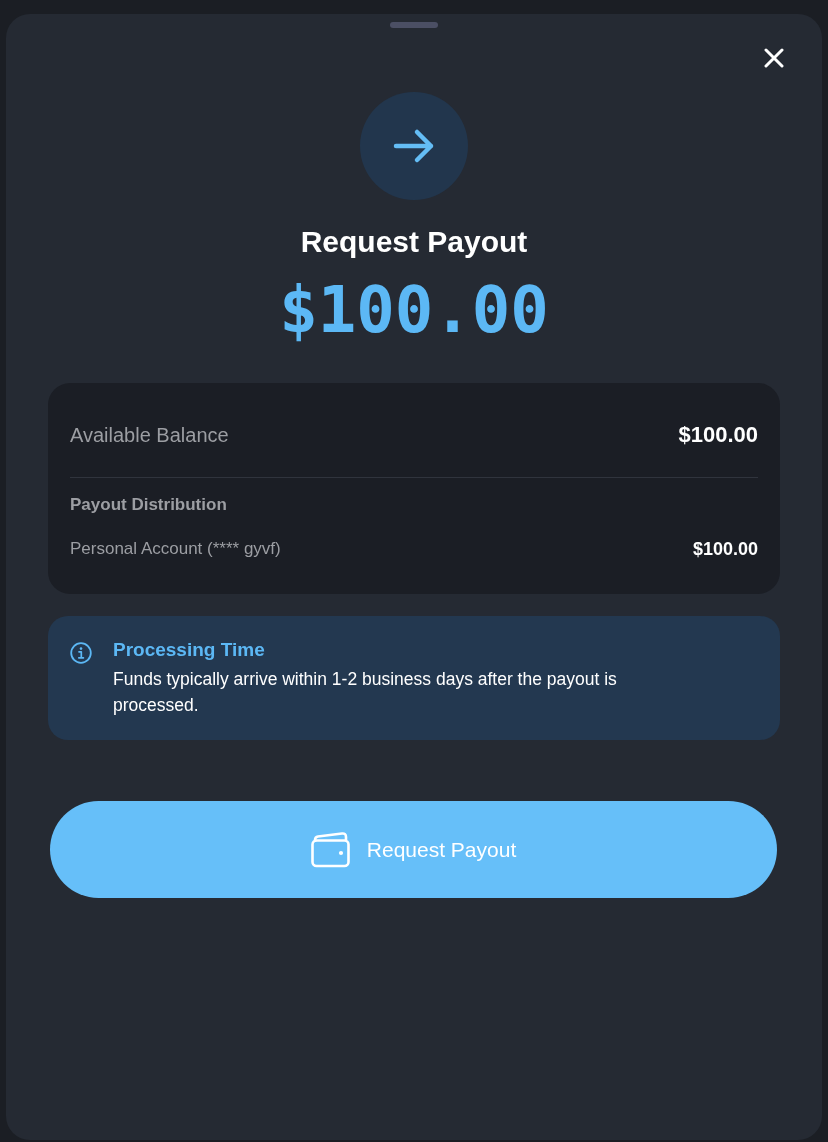  What do you see at coordinates (365, 692) in the screenshot?
I see `info-text: Funds typically arrive within 1-2 business days after the payout is processed.` at bounding box center [365, 692].